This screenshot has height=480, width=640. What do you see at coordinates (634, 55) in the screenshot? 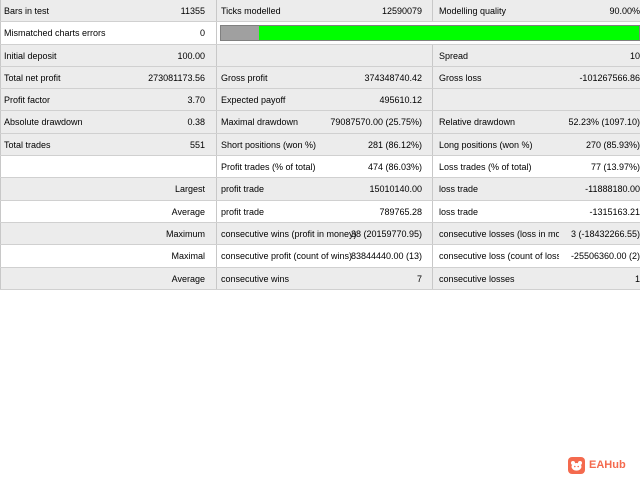
I see `metric-value: 10` at bounding box center [634, 55].